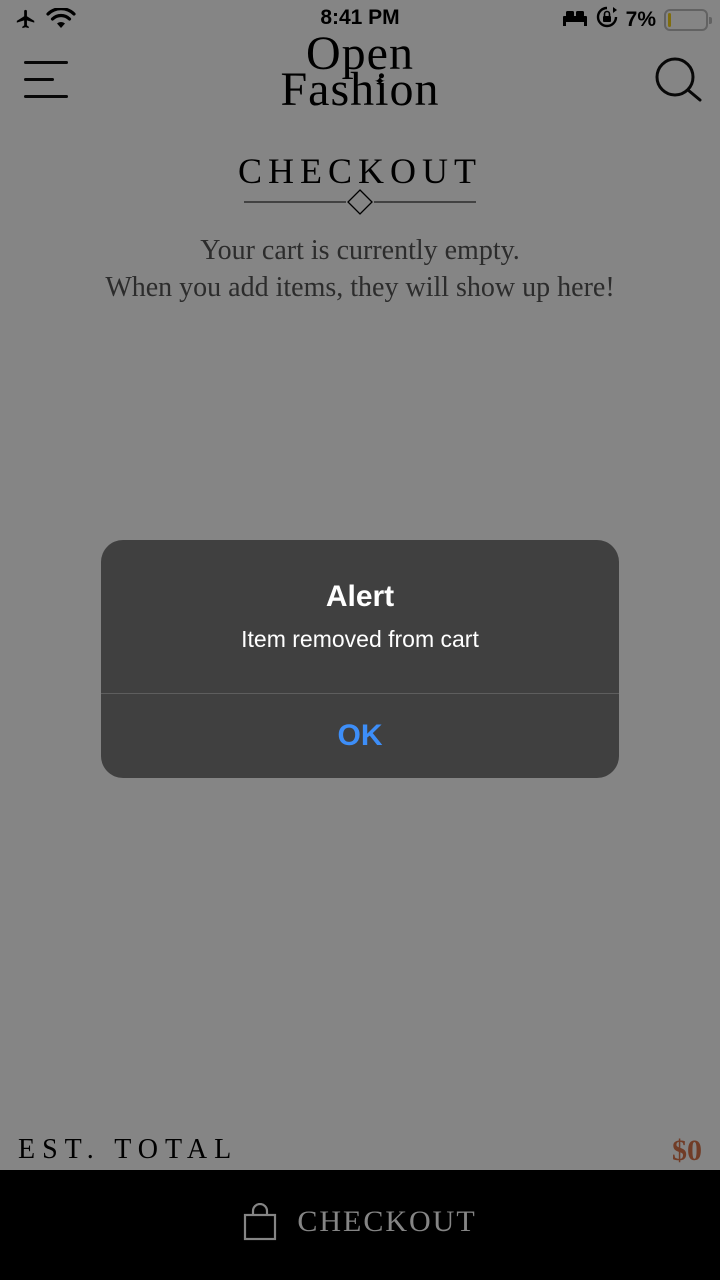 Image resolution: width=720 pixels, height=1280 pixels. What do you see at coordinates (360, 596) in the screenshot?
I see `alert-title: Alert` at bounding box center [360, 596].